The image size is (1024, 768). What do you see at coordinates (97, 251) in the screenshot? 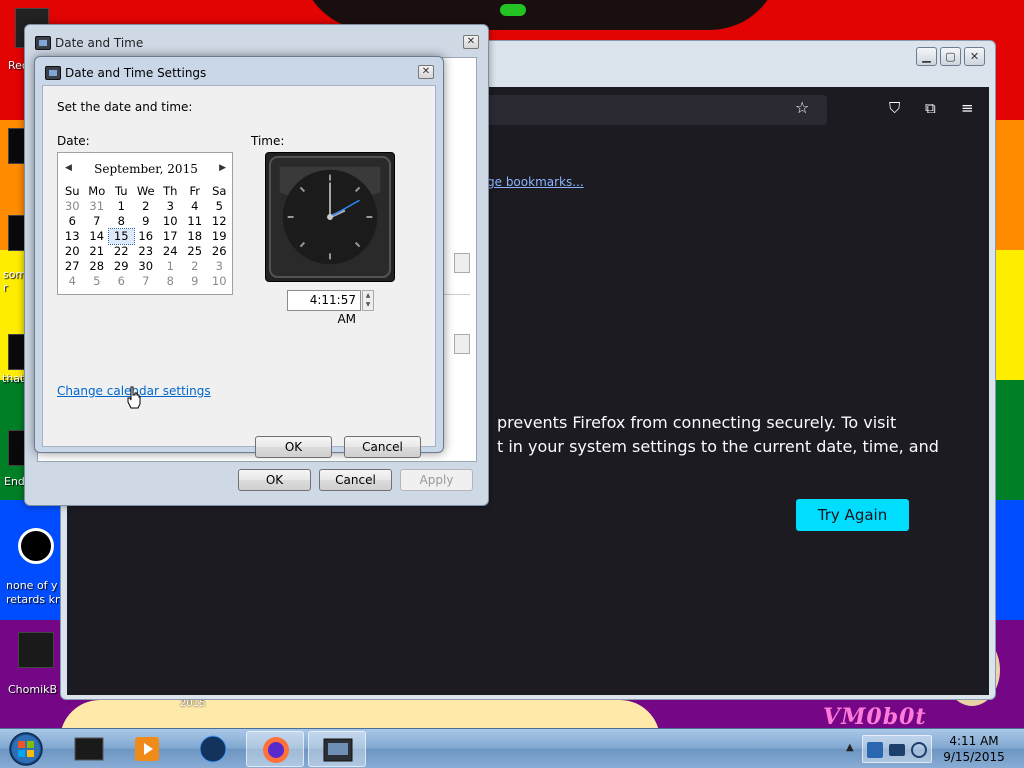
I see `calendar-day: 21` at bounding box center [97, 251].